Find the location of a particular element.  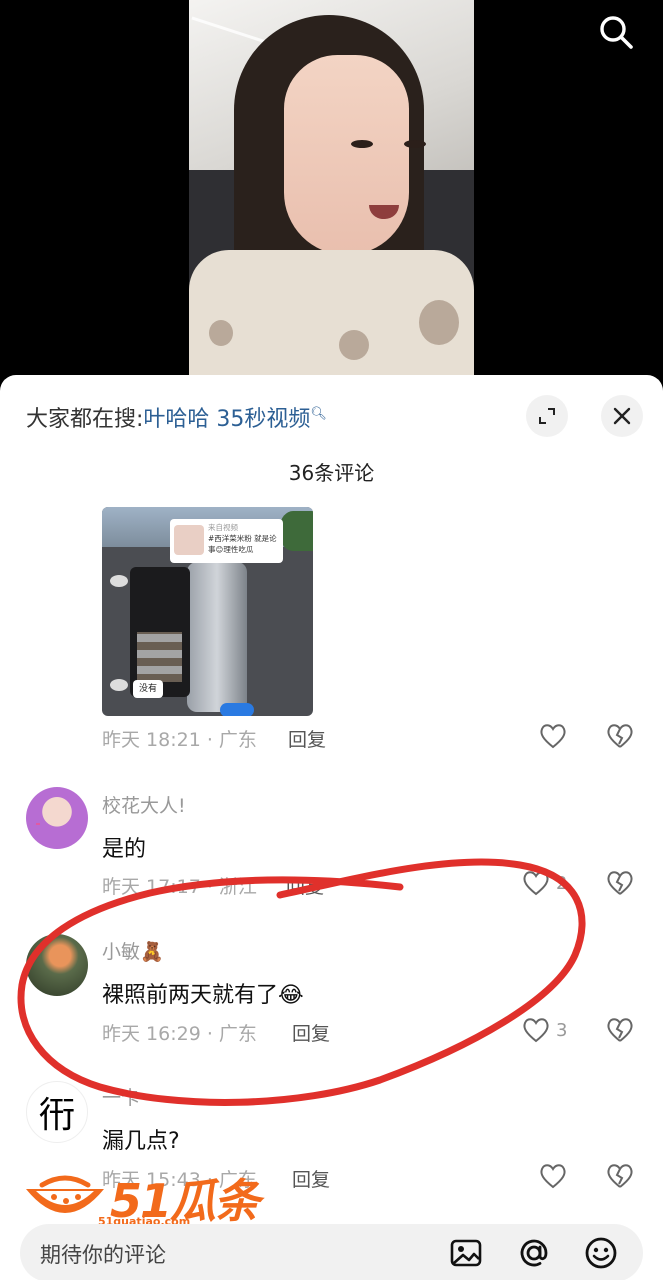

comment-text: 裸照前两天就有了😂 is located at coordinates (203, 995).